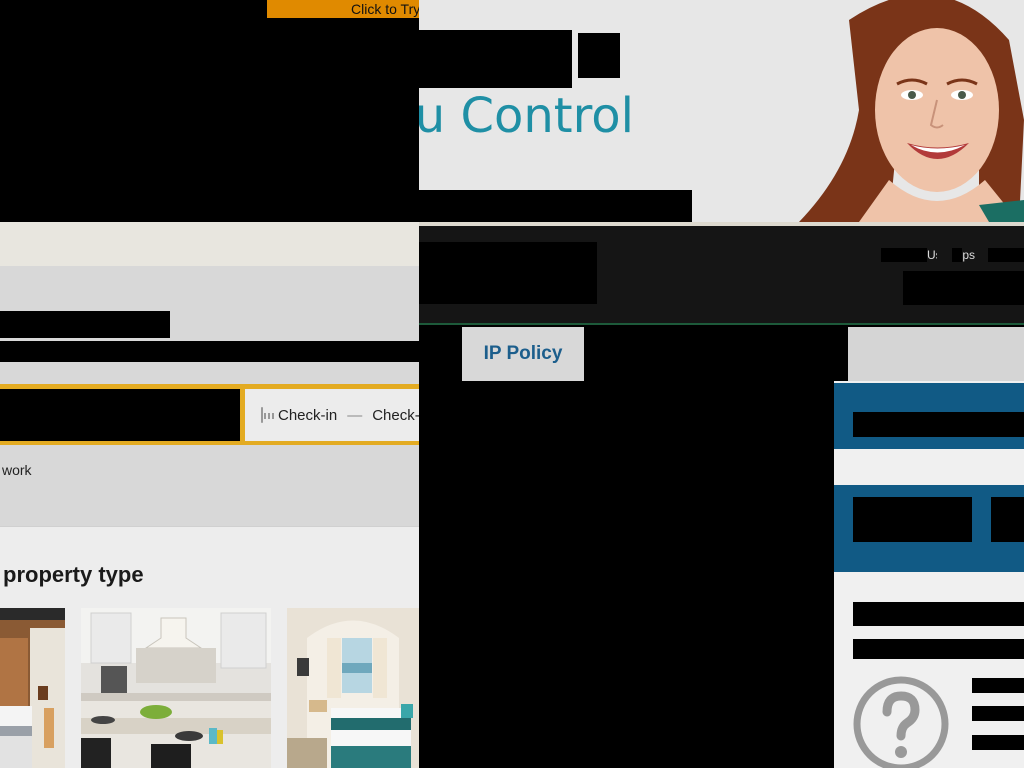 This screenshot has height=768, width=1024. What do you see at coordinates (932, 255) in the screenshot?
I see `nav-link-contact-us-label: Us` at bounding box center [932, 255].